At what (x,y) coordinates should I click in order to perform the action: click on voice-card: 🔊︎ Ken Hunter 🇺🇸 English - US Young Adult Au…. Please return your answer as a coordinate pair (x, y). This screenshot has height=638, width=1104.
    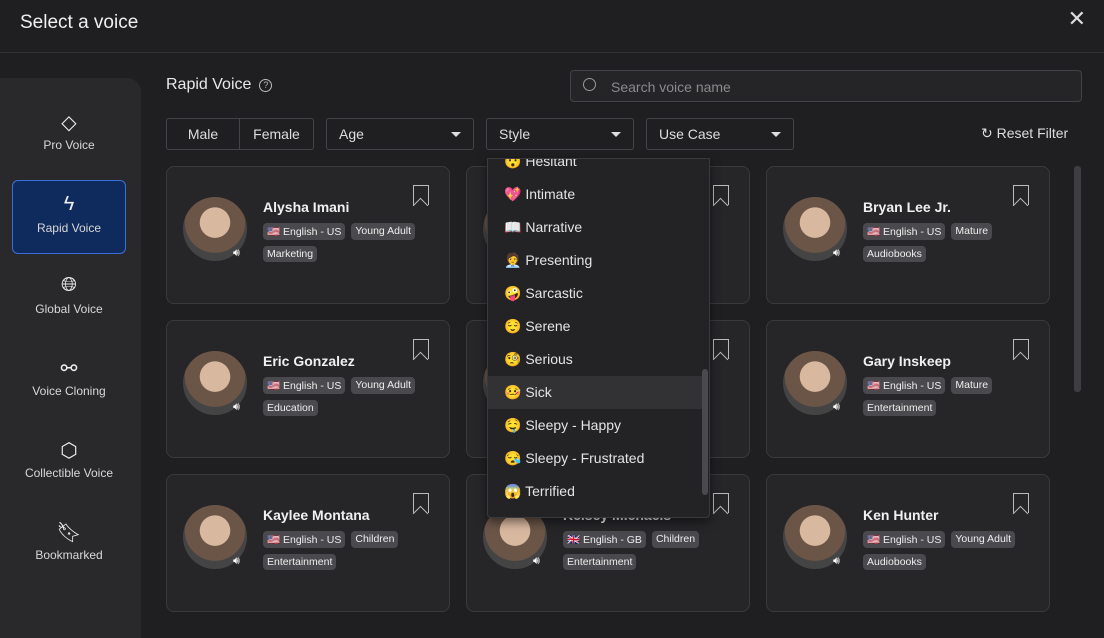
    Looking at the image, I should click on (908, 543).